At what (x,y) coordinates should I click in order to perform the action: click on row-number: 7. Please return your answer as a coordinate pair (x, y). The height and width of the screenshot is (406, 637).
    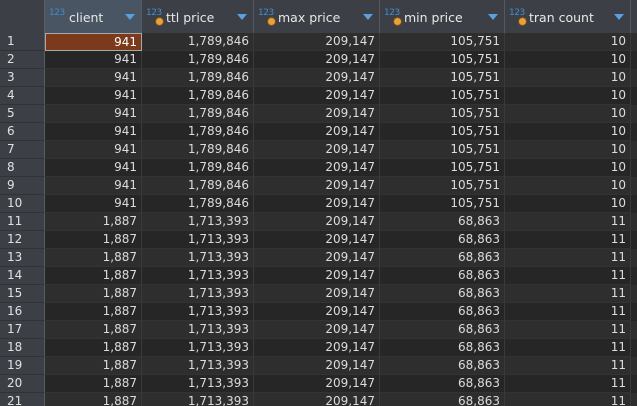
    Looking at the image, I should click on (22, 150).